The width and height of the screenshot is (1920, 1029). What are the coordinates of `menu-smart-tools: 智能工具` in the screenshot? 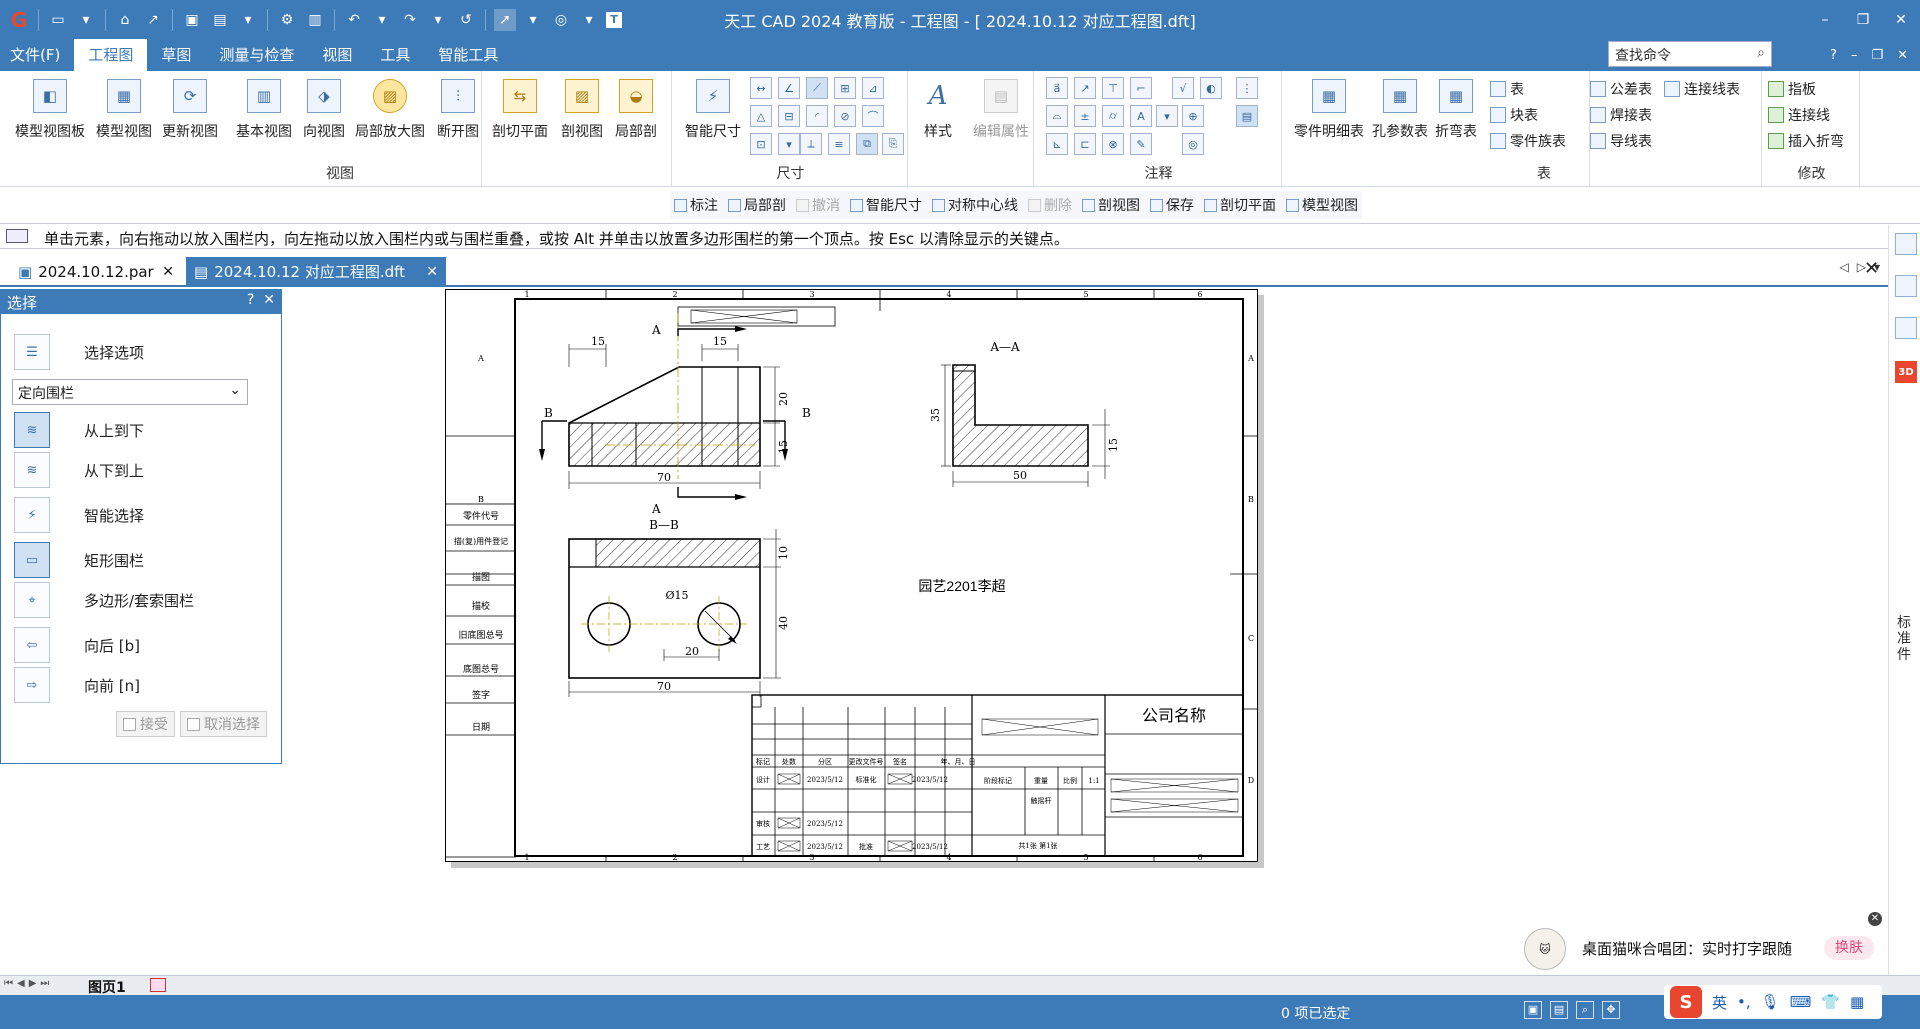 It's located at (468, 55).